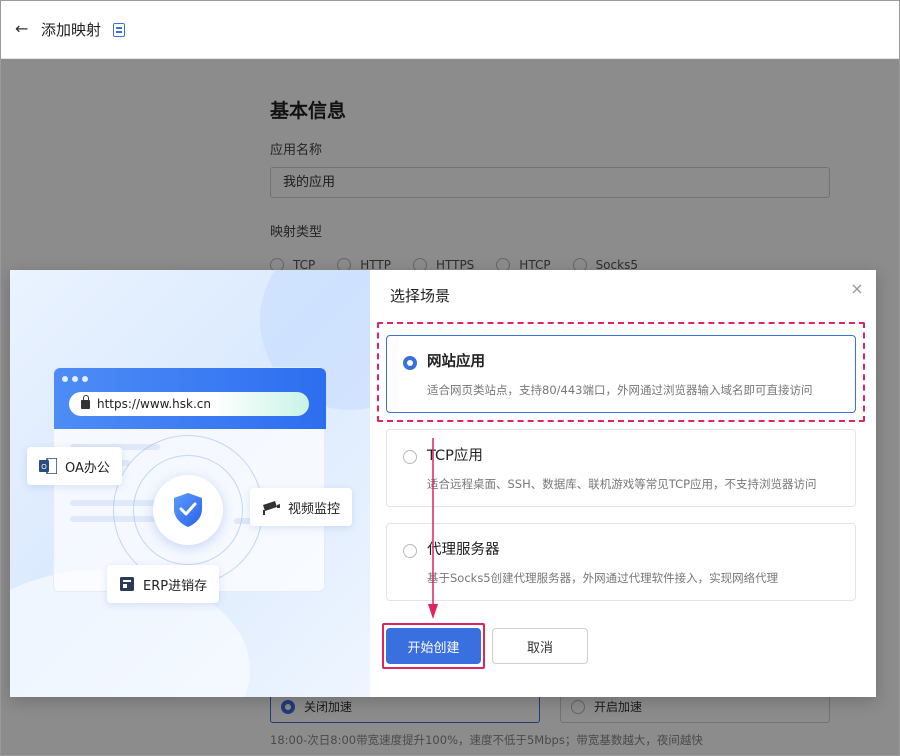 The height and width of the screenshot is (756, 900). What do you see at coordinates (420, 296) in the screenshot?
I see `modal-title: 选择场景` at bounding box center [420, 296].